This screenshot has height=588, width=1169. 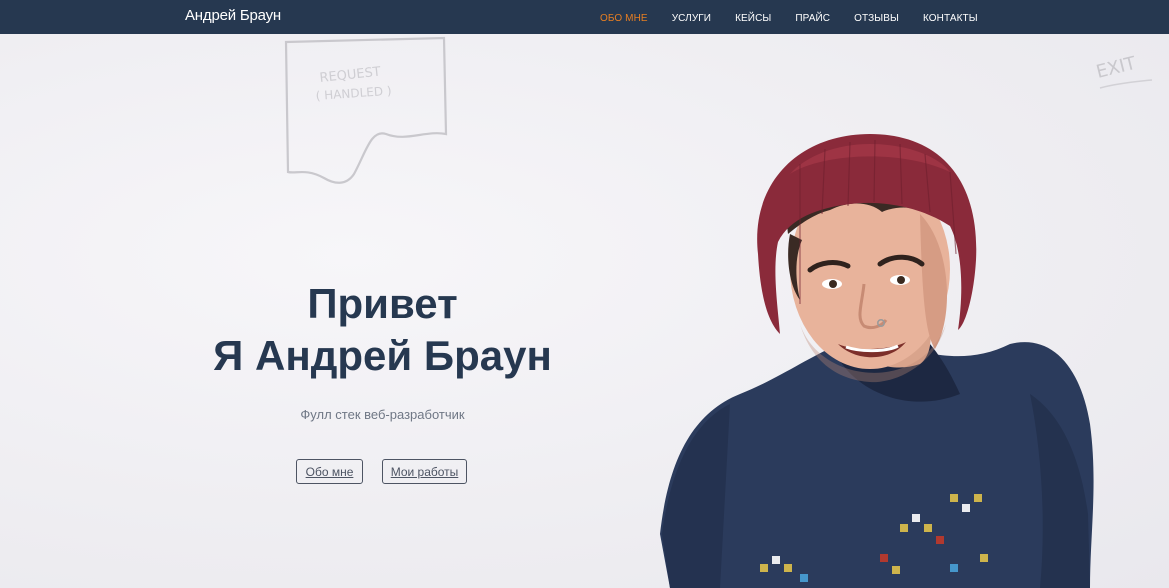 What do you see at coordinates (382, 303) in the screenshot?
I see `hero-title-line1: Привет` at bounding box center [382, 303].